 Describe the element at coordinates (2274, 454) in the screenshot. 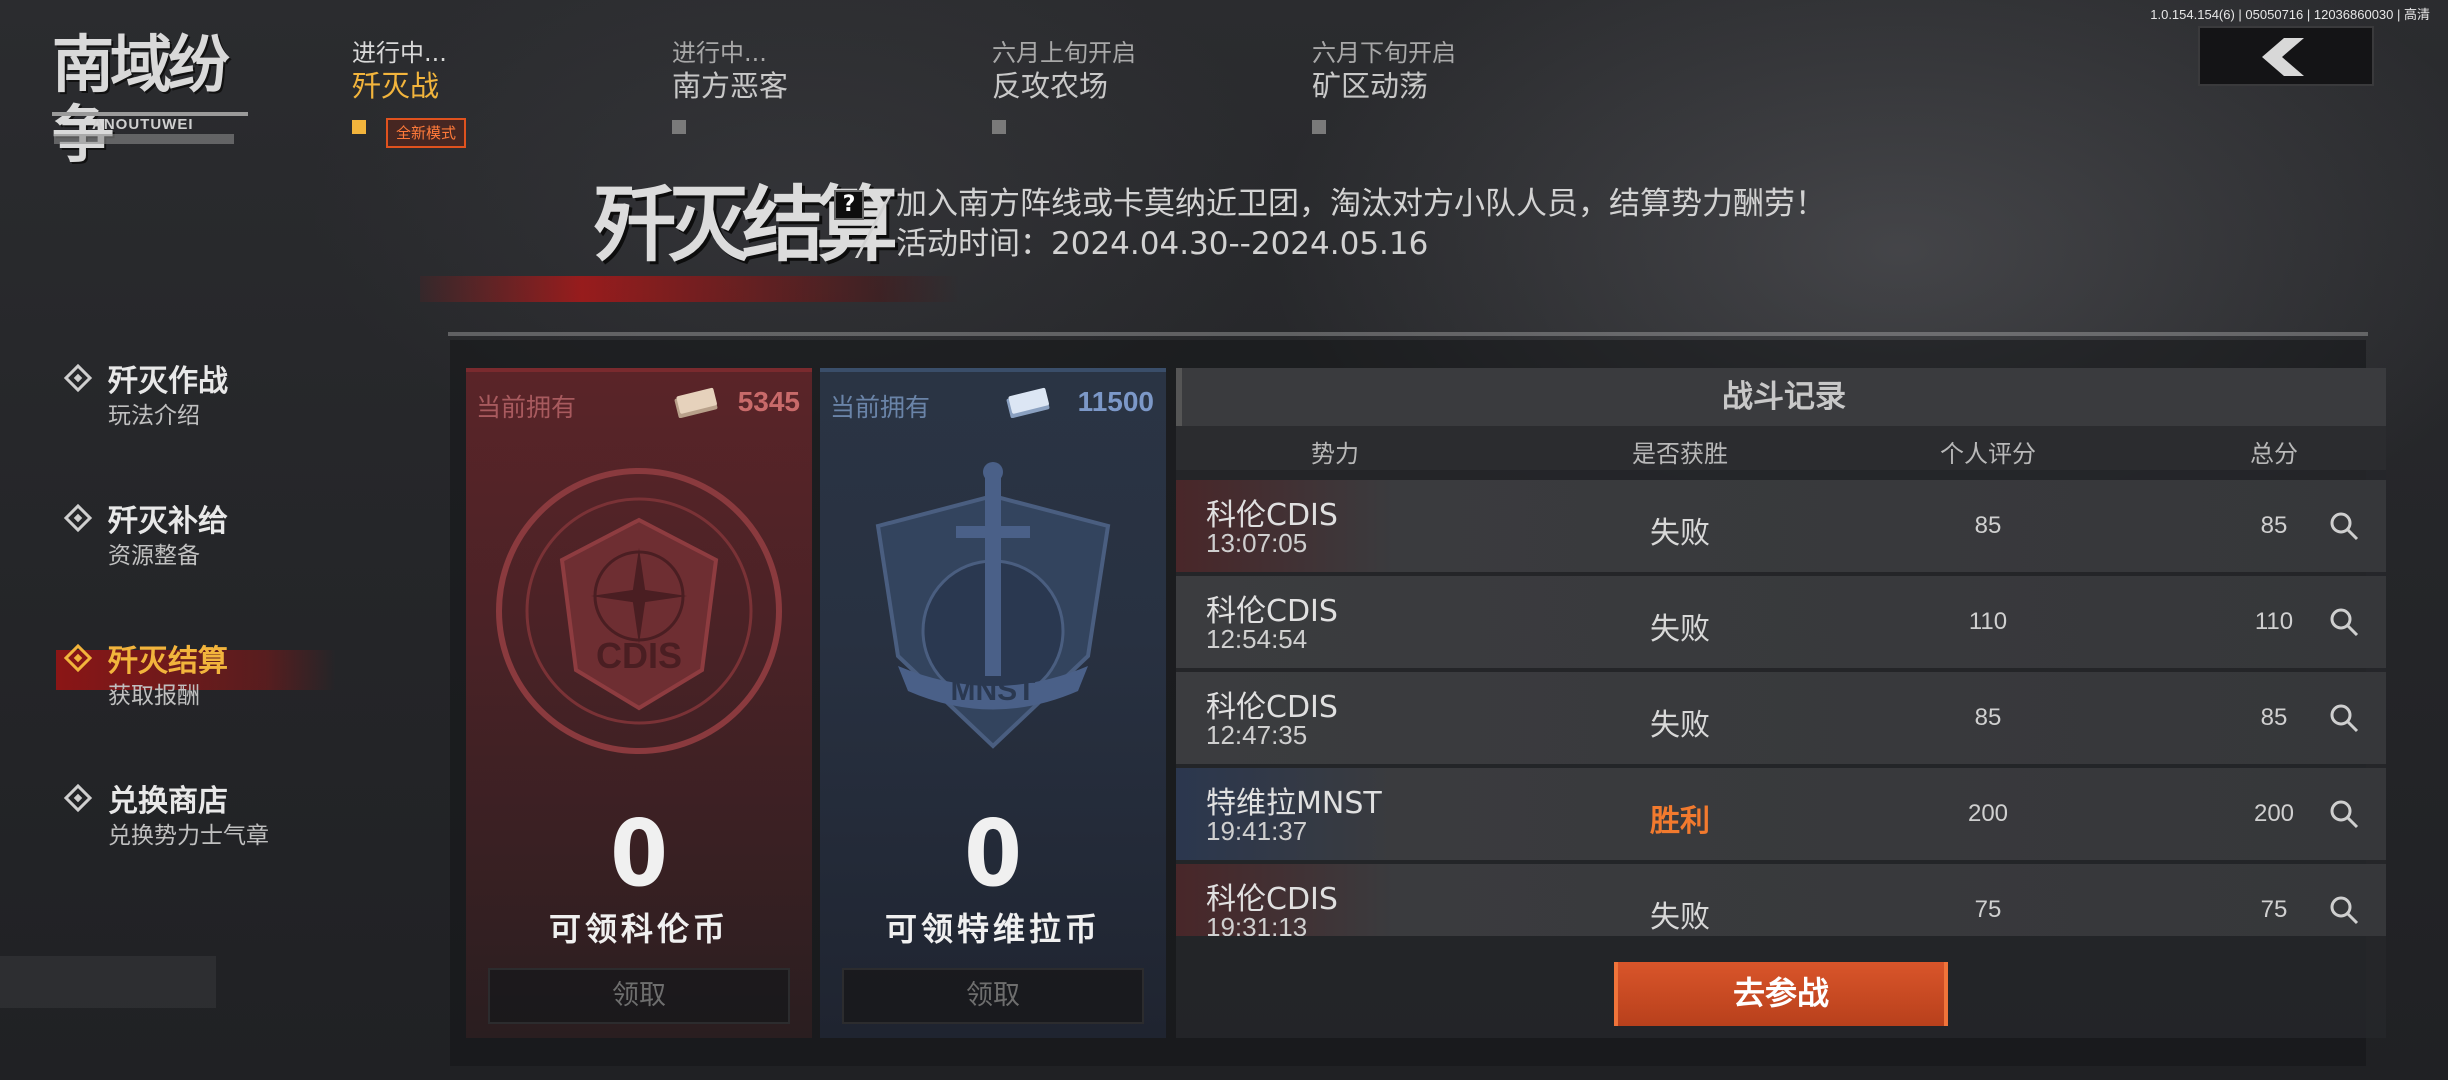

I see `column-total-score: 总分` at that location.